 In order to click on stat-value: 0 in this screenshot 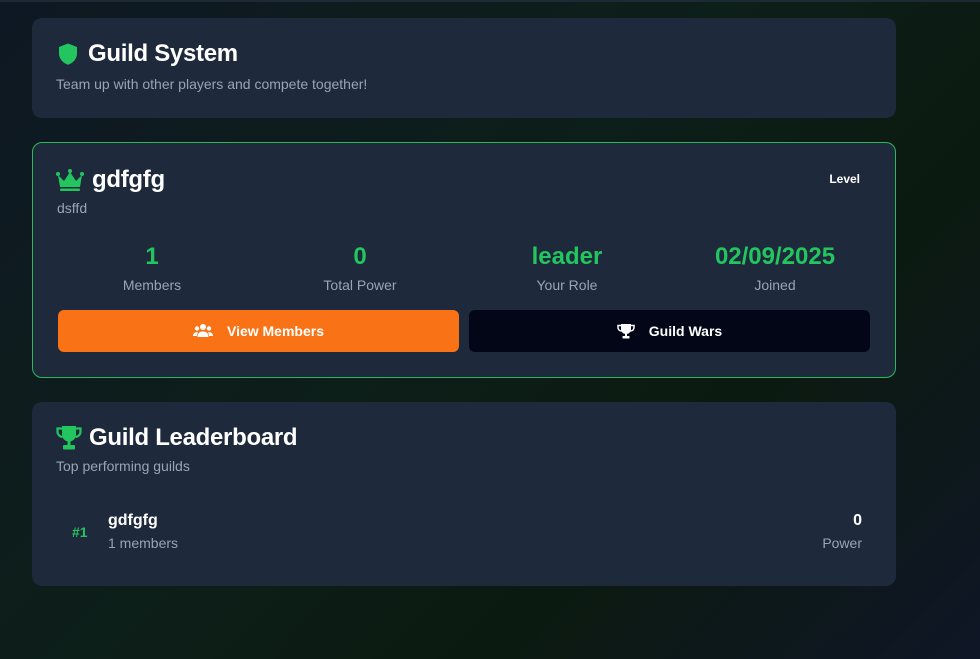, I will do `click(360, 256)`.